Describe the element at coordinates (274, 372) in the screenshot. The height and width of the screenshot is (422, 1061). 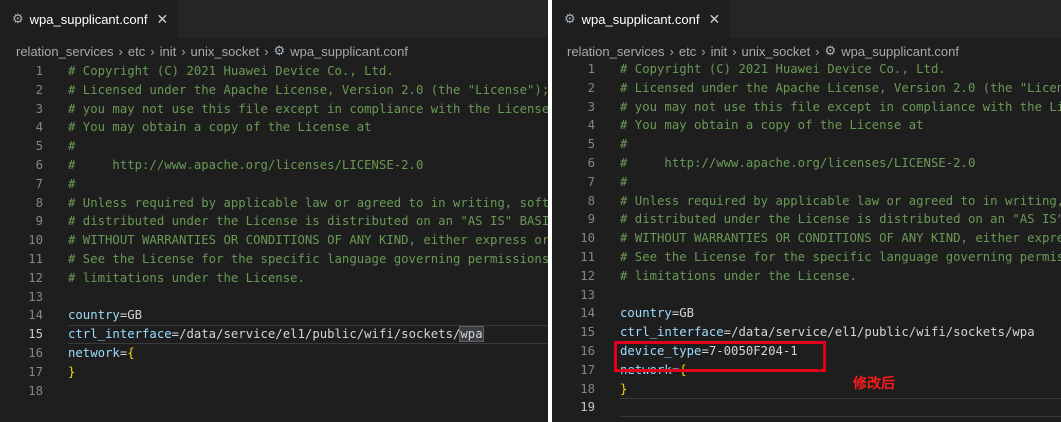
I see `code-line: 17}` at that location.